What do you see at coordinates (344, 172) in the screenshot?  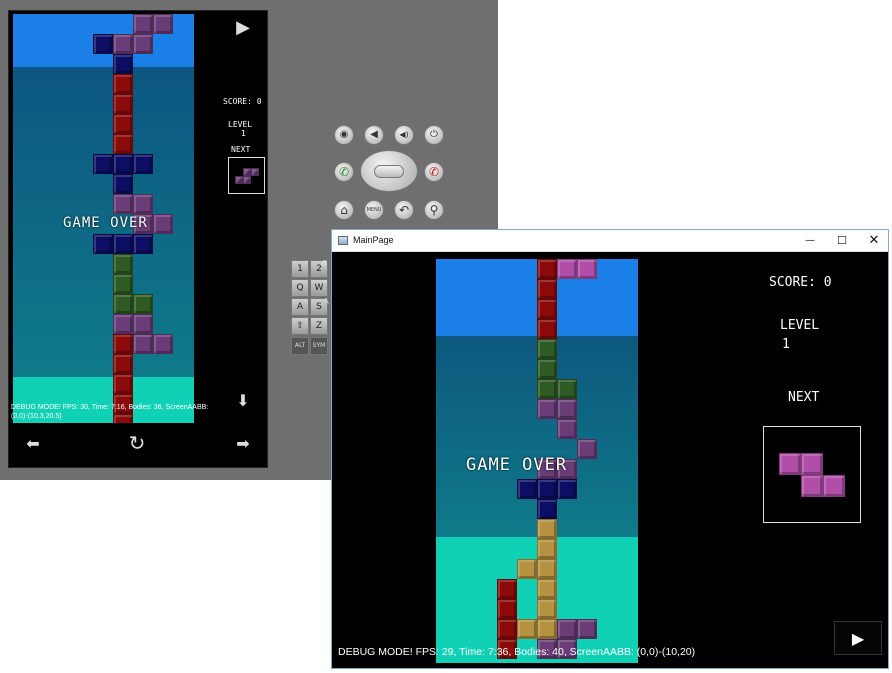 I see `call-button: ✆` at bounding box center [344, 172].